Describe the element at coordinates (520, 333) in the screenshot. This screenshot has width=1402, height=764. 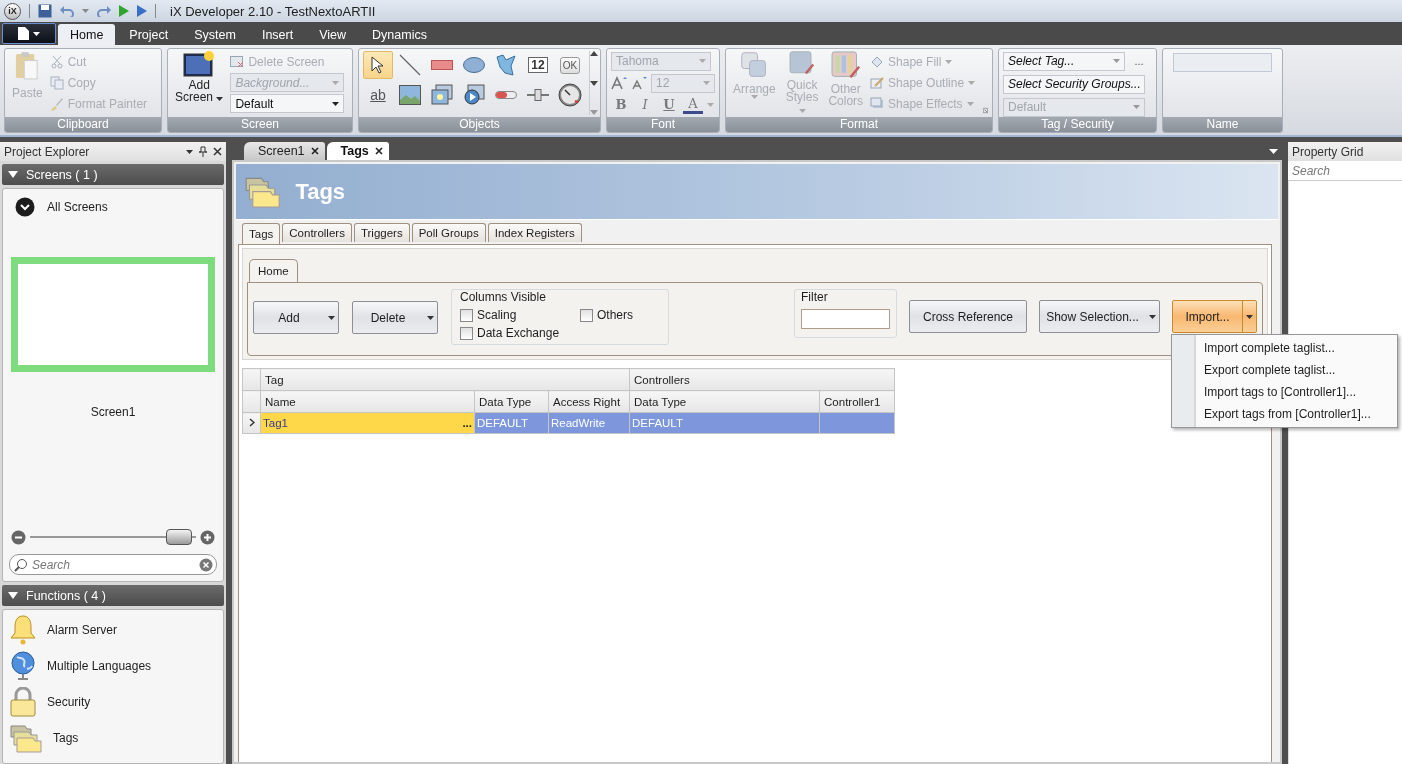
I see `checkbox: Data Exchange` at that location.